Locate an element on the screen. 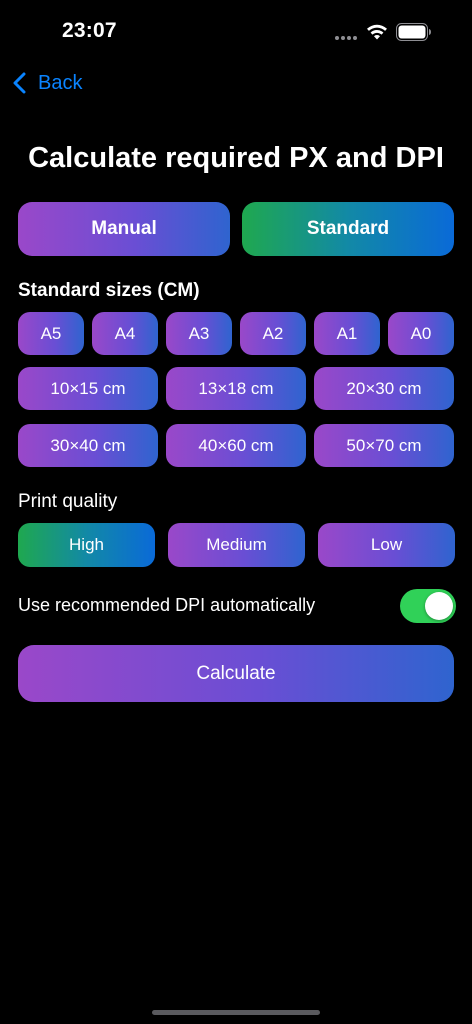 This screenshot has width=472, height=1024. size-20x30-button: 20×30 cm is located at coordinates (384, 388).